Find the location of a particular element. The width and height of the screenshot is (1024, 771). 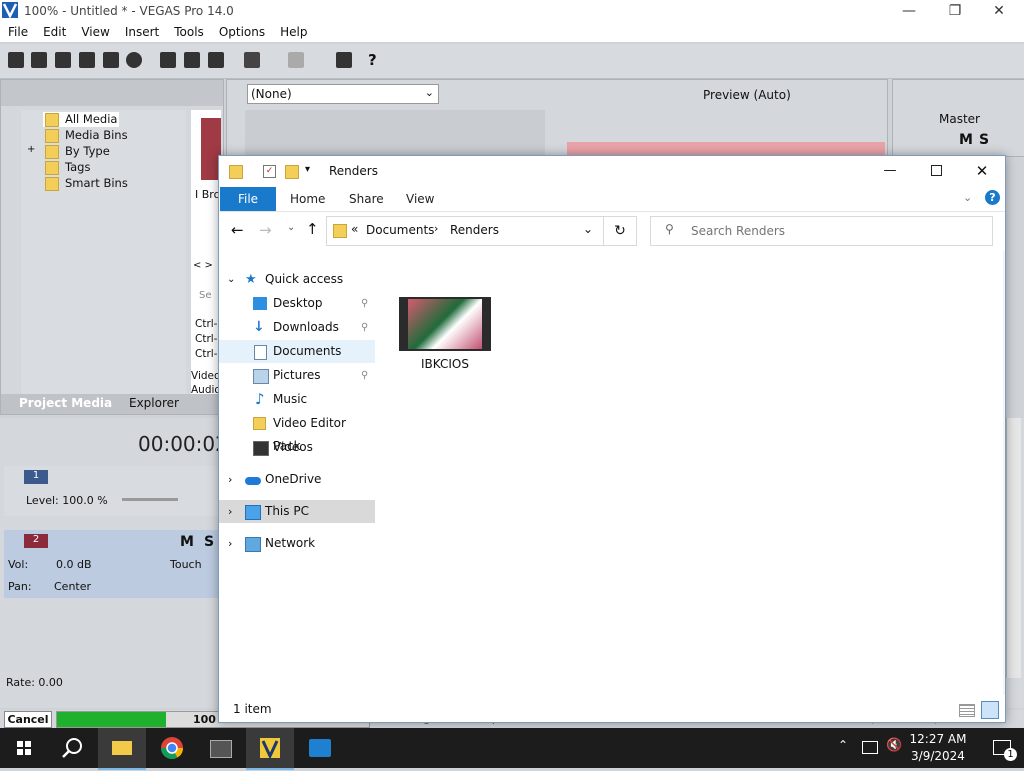

undo-icon is located at coordinates (252, 60).